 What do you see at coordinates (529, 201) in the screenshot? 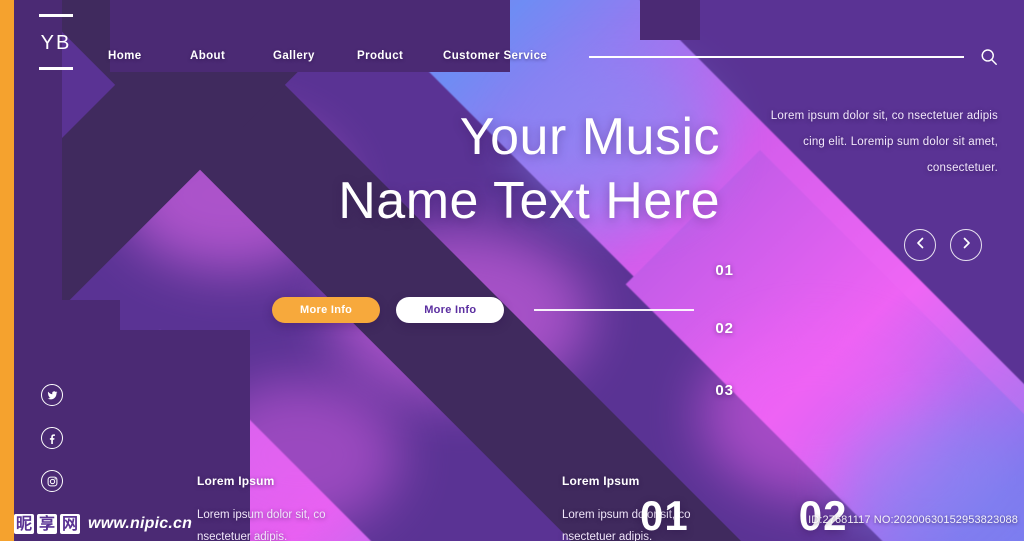
I see `hero-title-line-2: Name Text Here` at bounding box center [529, 201].